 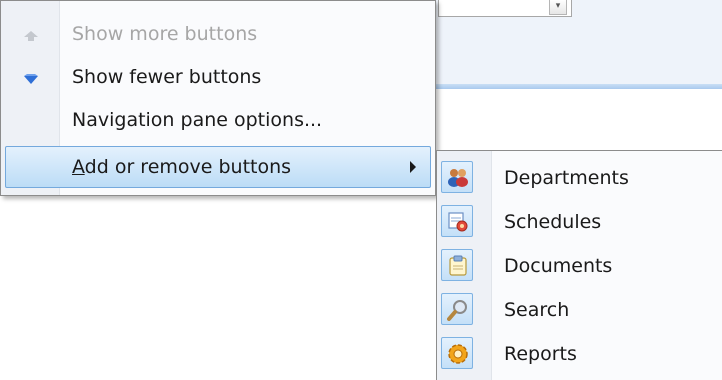 I want to click on gear-report-icon, so click(x=458, y=354).